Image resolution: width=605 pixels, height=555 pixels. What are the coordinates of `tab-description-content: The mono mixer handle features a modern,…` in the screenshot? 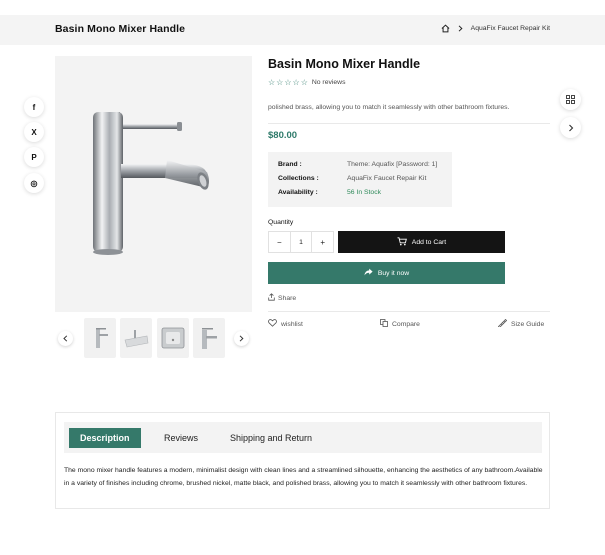 It's located at (303, 477).